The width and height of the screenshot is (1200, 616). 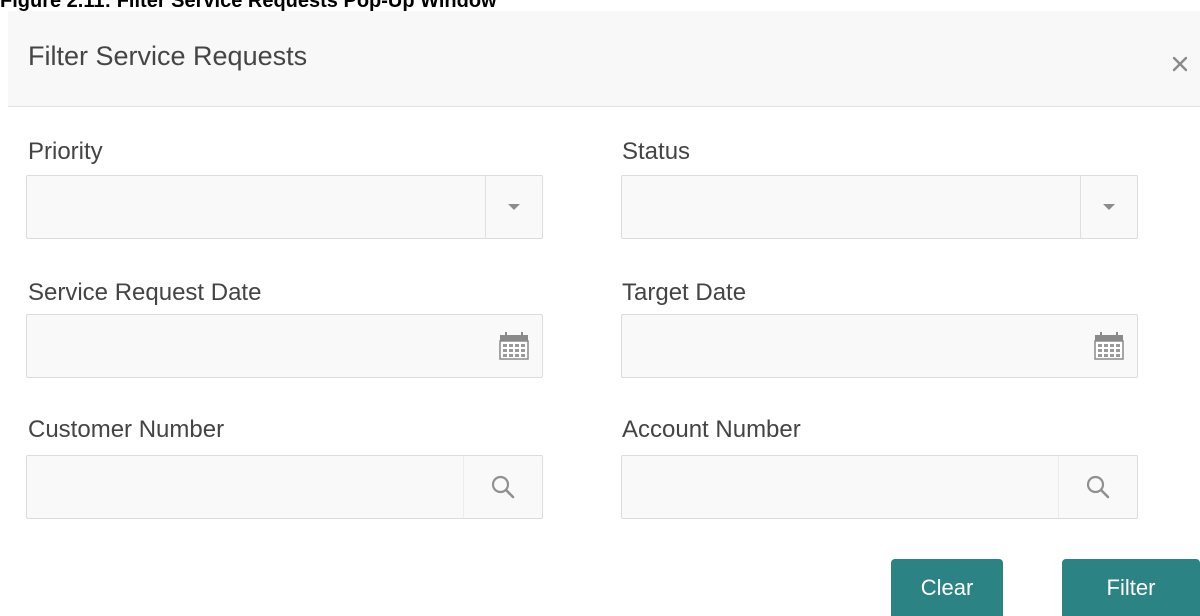 What do you see at coordinates (247, 207) in the screenshot?
I see `priority-input` at bounding box center [247, 207].